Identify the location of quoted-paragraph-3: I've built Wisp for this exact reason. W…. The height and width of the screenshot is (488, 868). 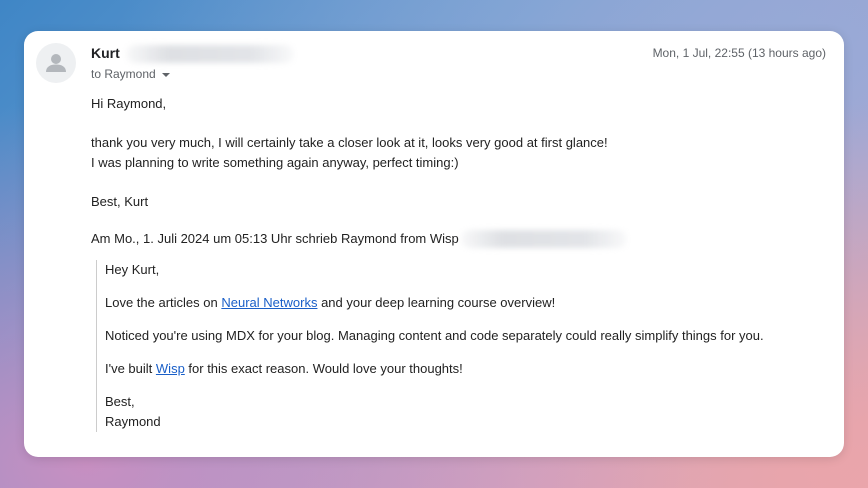
(284, 368).